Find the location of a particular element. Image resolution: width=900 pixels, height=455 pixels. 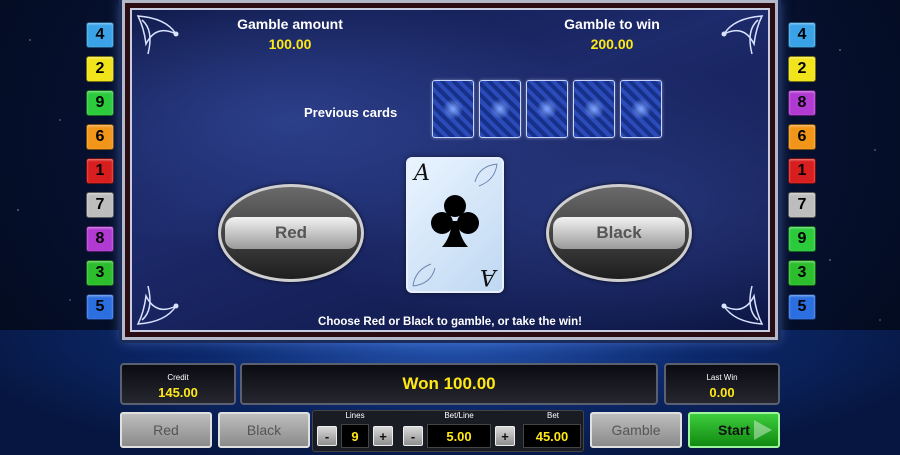

last-win-value: 0.00 is located at coordinates (722, 392).